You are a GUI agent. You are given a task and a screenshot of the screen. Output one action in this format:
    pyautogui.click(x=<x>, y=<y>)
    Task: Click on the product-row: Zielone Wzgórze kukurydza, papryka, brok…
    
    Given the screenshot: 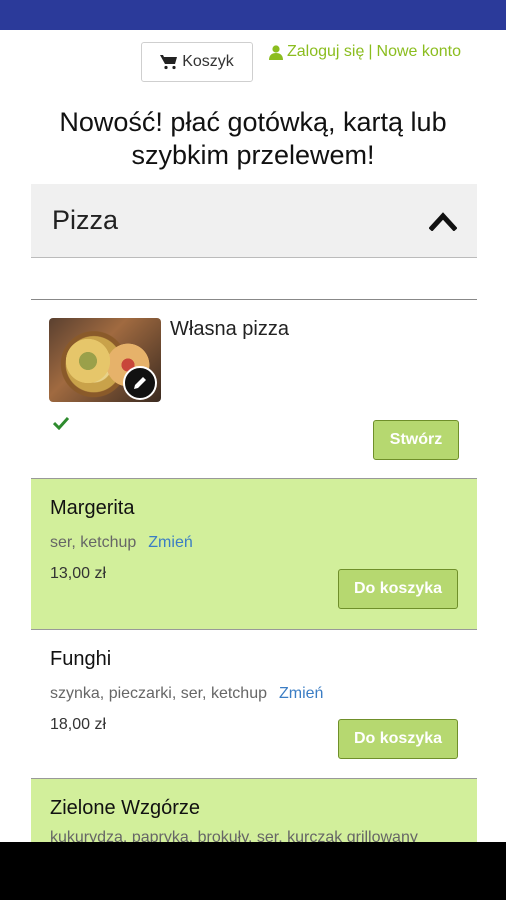 What is the action you would take?
    pyautogui.click(x=254, y=810)
    